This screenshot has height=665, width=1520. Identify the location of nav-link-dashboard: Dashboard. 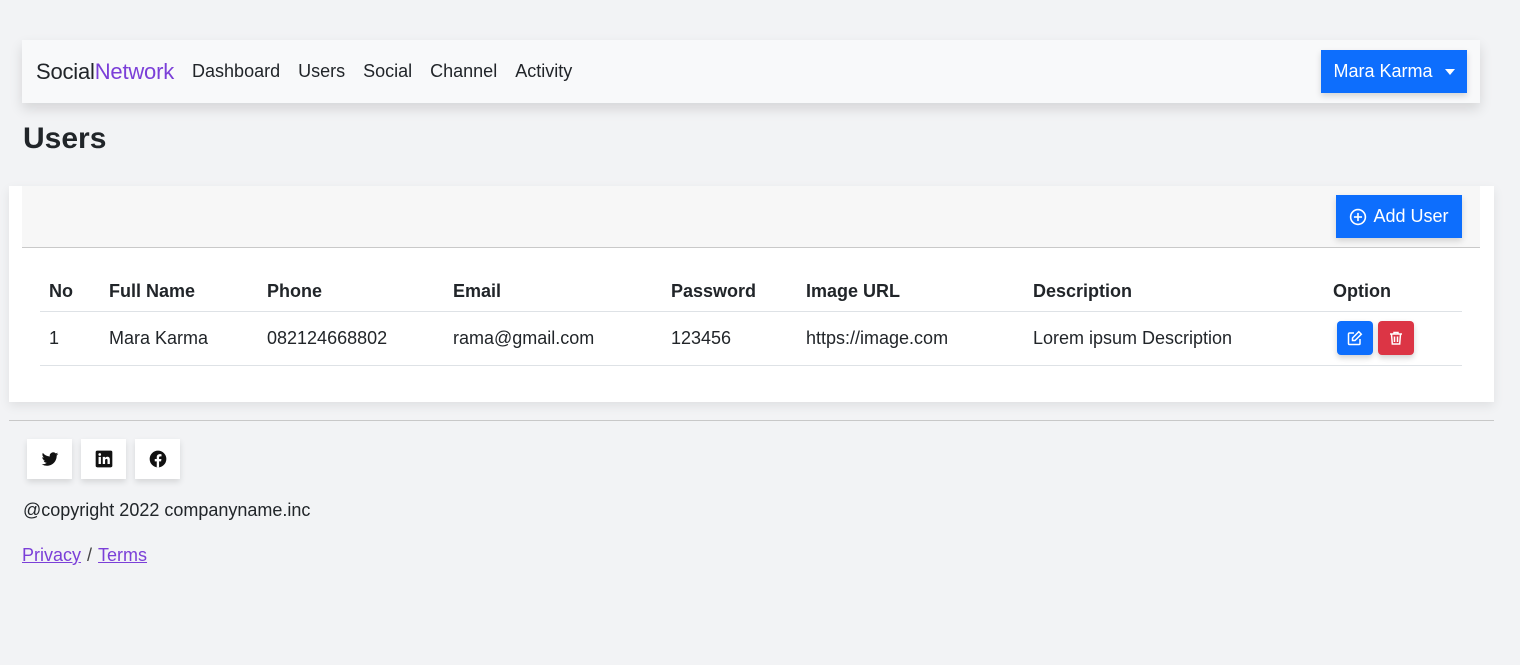
(236, 71).